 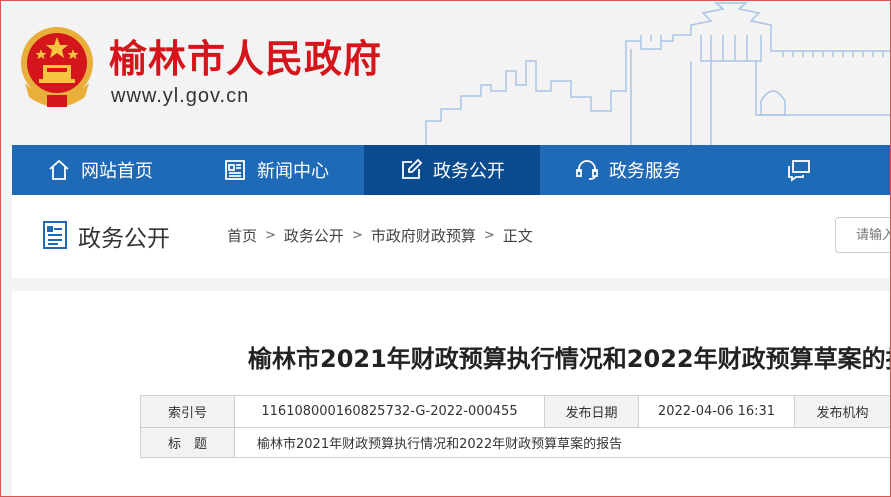 I want to click on main-nav: 网站首页 新闻中心 政务公开 政务服务, so click(x=451, y=170).